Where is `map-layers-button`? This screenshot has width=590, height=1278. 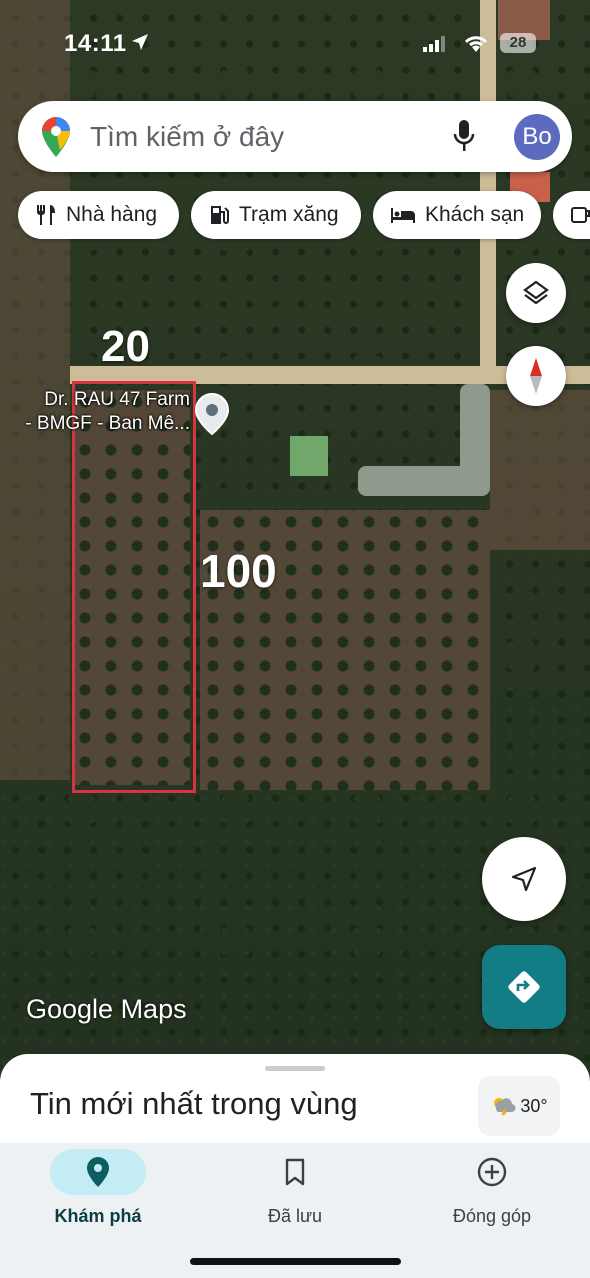
map-layers-button is located at coordinates (536, 293).